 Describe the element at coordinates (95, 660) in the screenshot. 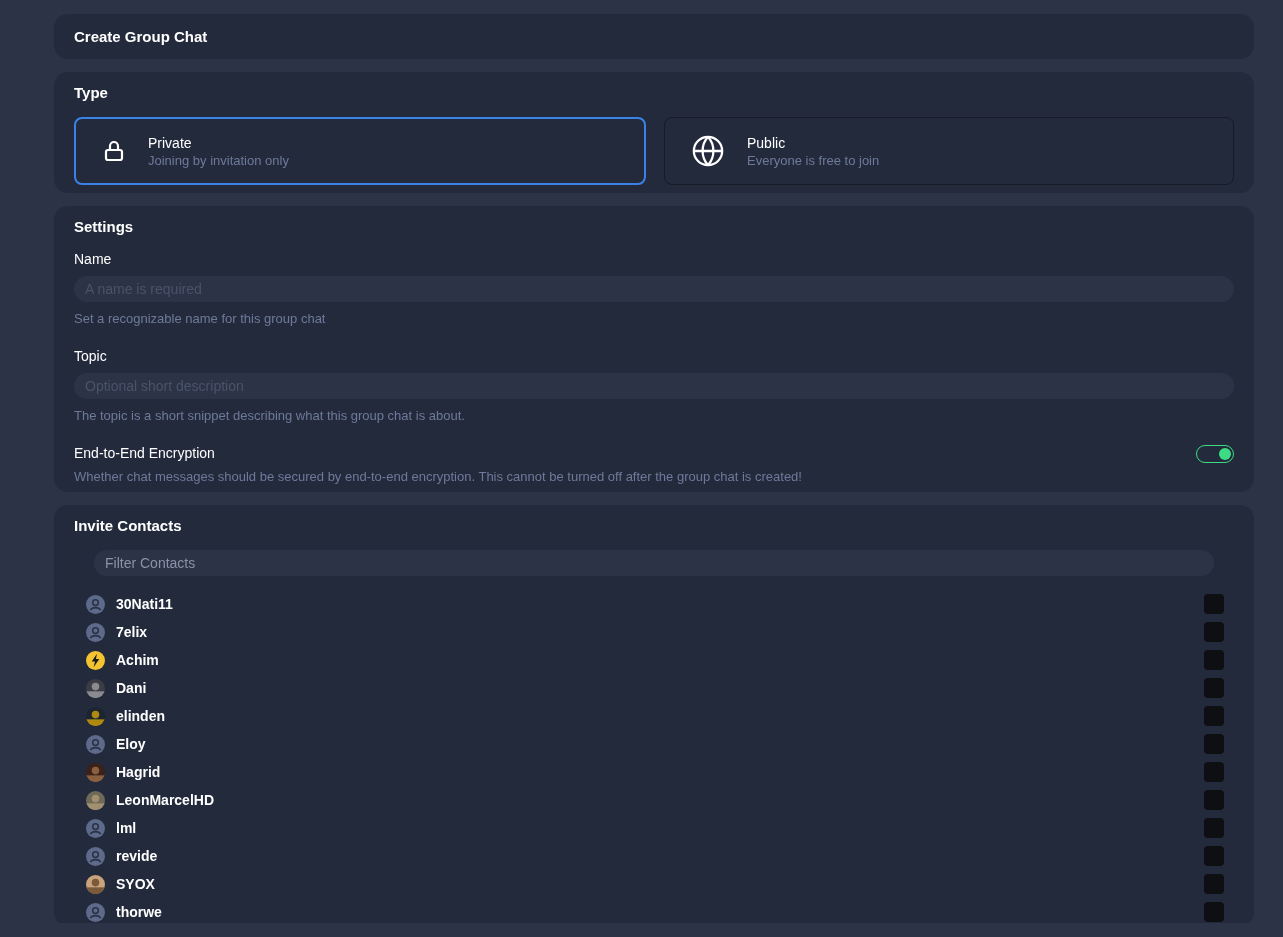

I see `bolt-icon` at that location.